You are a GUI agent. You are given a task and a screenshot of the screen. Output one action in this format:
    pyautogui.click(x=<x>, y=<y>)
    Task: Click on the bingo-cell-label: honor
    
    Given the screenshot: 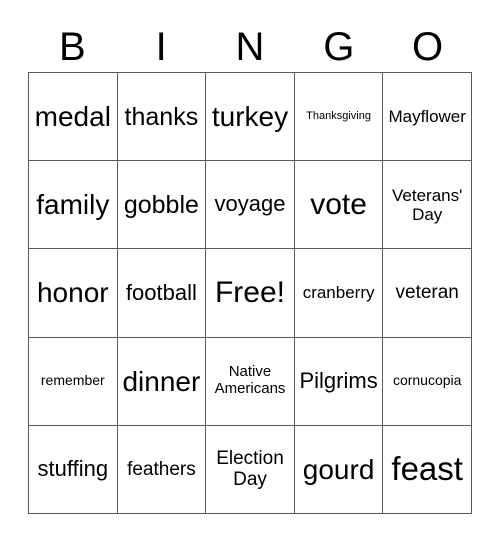 What is the action you would take?
    pyautogui.click(x=72, y=293)
    